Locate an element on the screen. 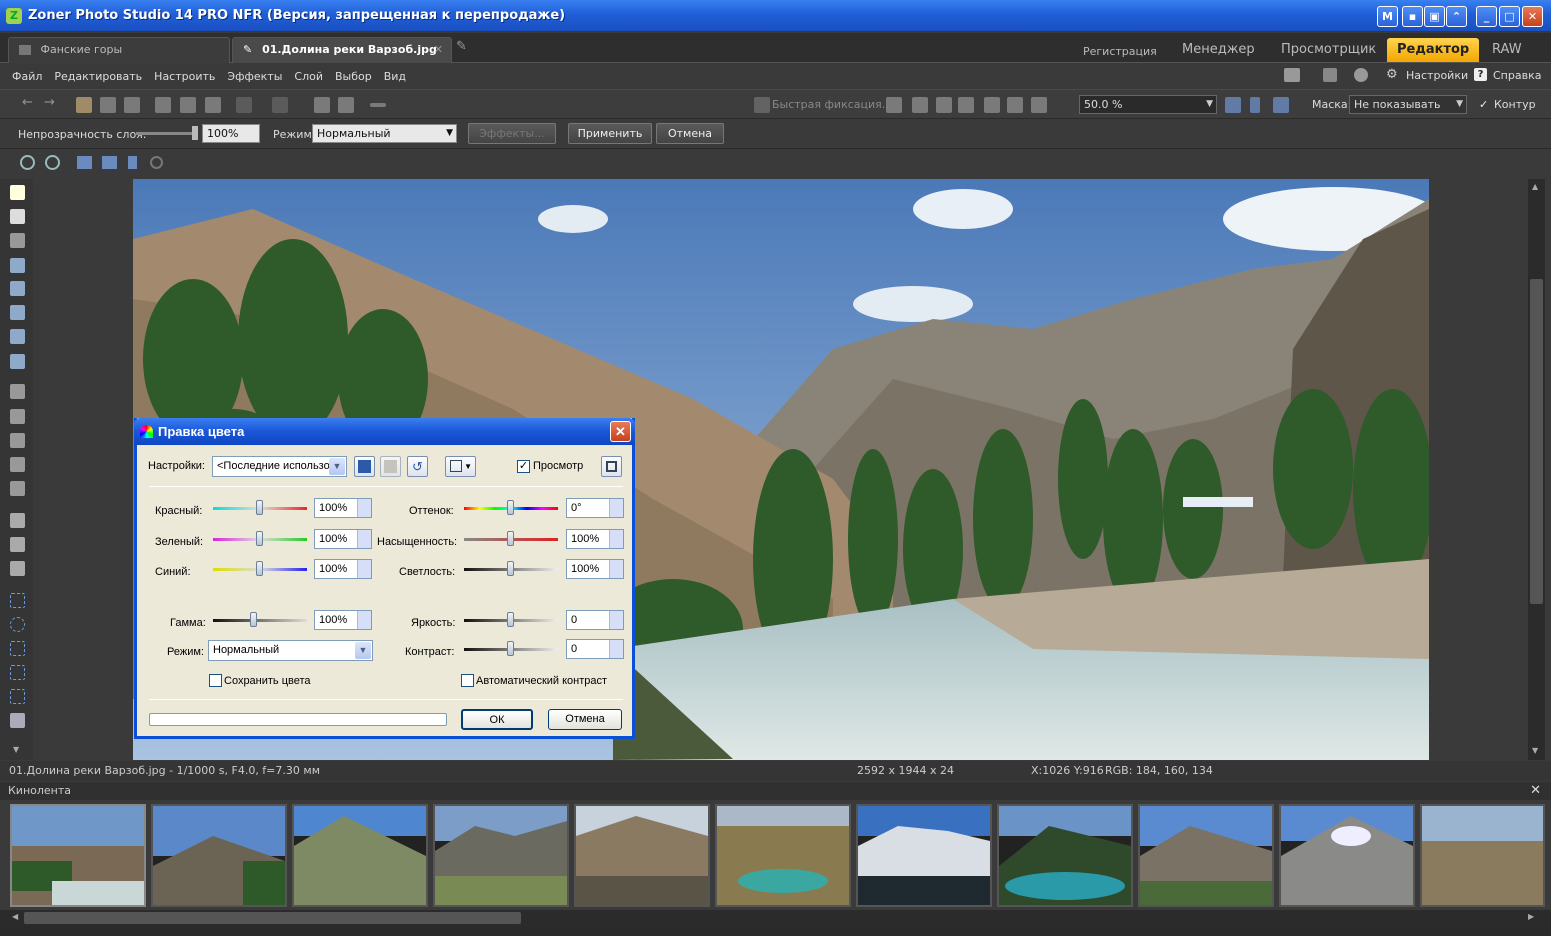  register-link: Регистрация is located at coordinates (1120, 52).